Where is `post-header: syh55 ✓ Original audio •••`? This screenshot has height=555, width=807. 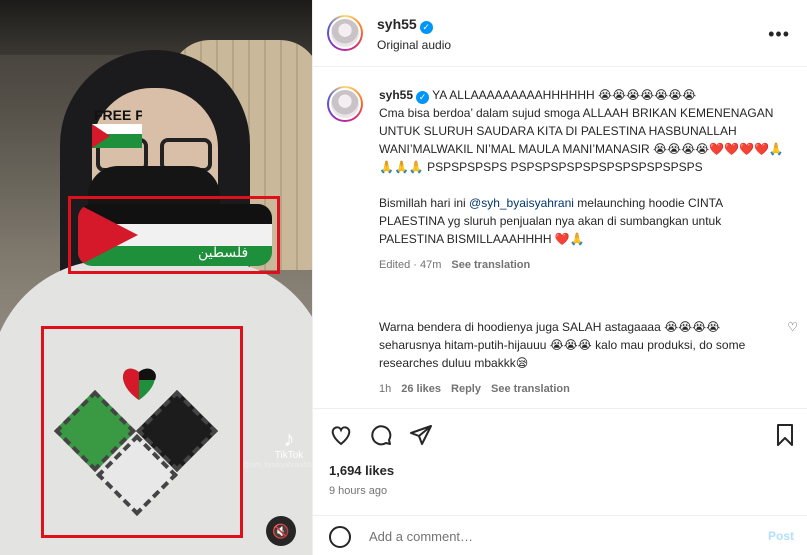 post-header: syh55 ✓ Original audio ••• is located at coordinates (560, 33).